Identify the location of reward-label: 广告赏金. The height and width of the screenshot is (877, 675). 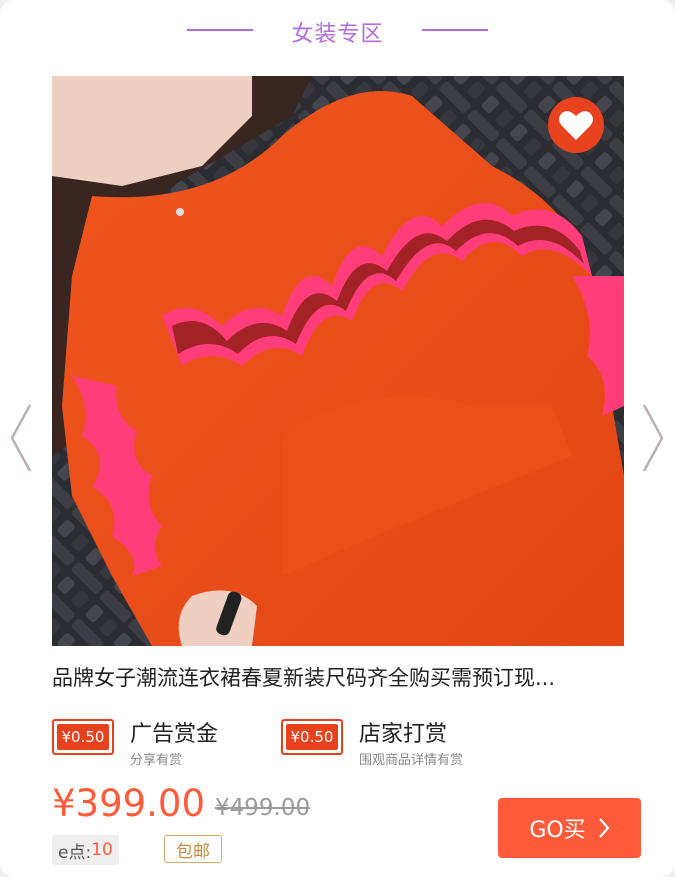
(174, 734).